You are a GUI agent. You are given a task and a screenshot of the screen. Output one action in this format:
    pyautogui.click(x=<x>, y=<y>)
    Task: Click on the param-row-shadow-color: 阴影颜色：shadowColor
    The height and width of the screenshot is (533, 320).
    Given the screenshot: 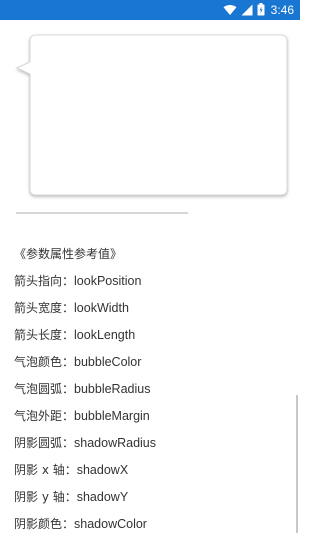 What is the action you would take?
    pyautogui.click(x=149, y=524)
    